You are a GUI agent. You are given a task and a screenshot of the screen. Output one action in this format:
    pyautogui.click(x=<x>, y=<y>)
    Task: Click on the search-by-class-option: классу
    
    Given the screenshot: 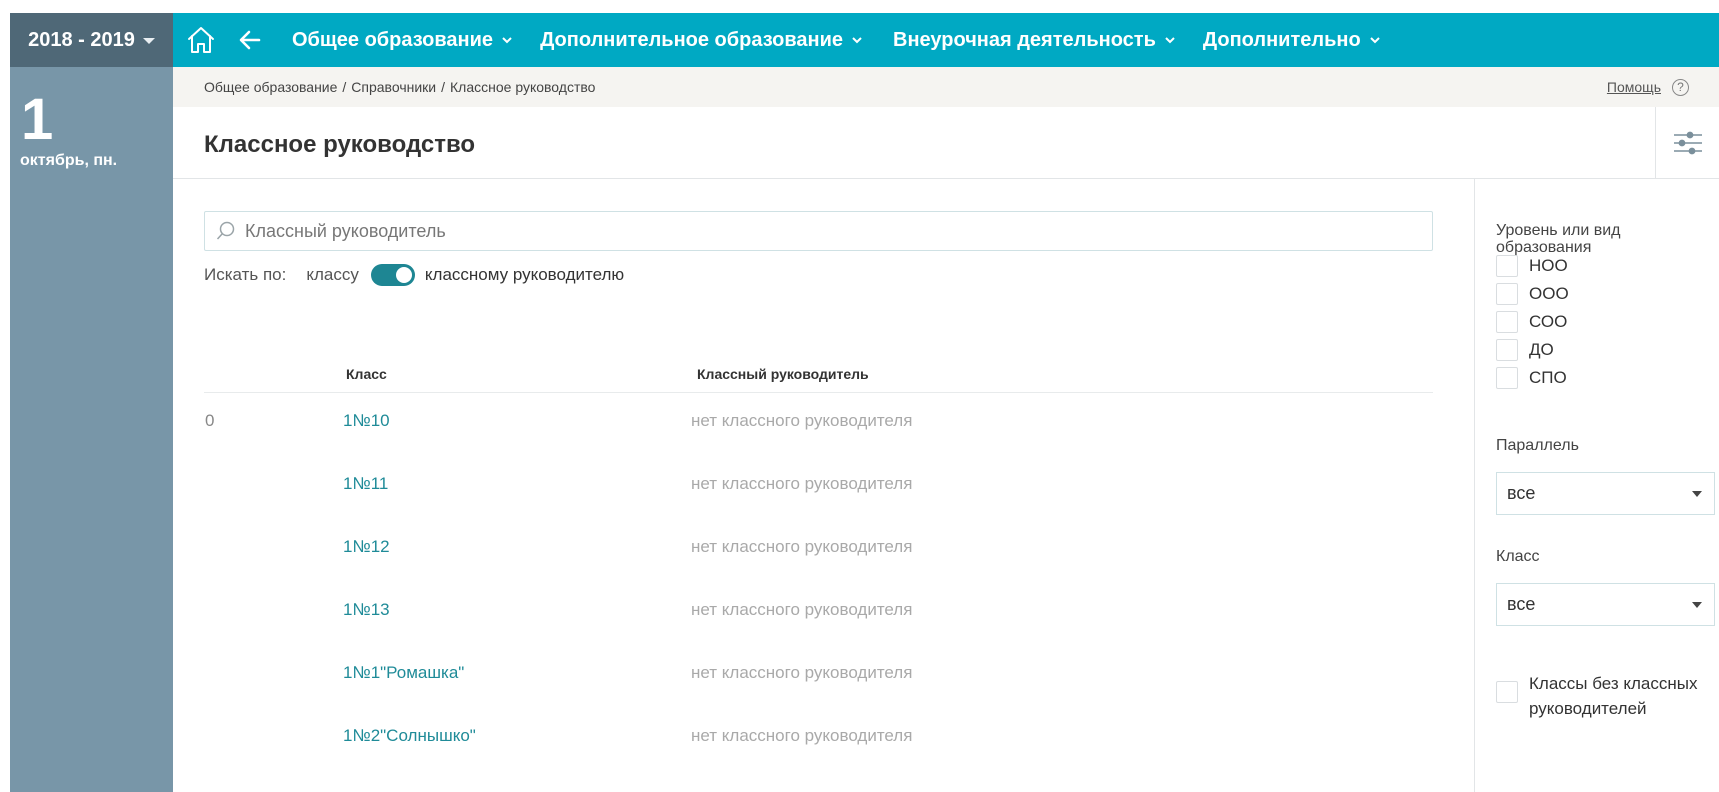 What is the action you would take?
    pyautogui.click(x=332, y=275)
    